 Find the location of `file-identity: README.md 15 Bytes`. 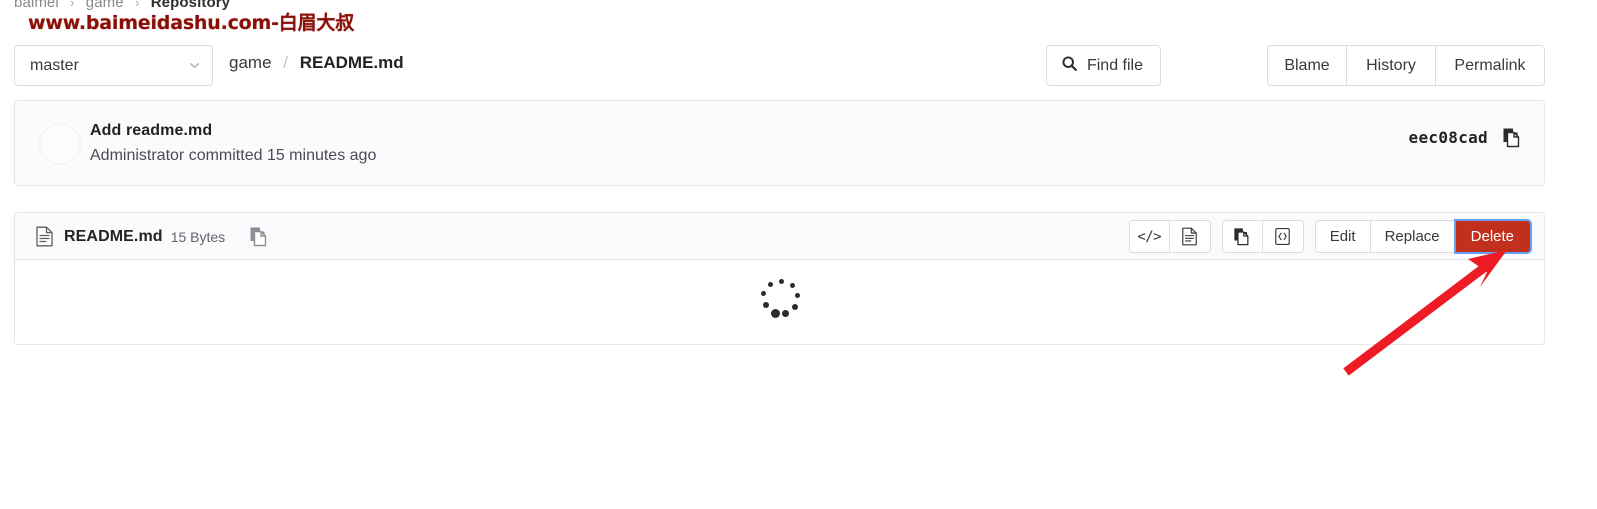

file-identity: README.md 15 Bytes is located at coordinates (152, 236).